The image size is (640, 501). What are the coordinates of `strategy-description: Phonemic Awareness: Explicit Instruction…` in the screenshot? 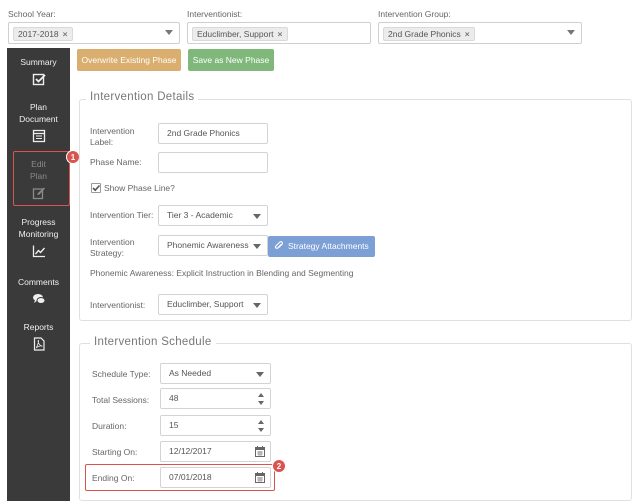 It's located at (222, 273).